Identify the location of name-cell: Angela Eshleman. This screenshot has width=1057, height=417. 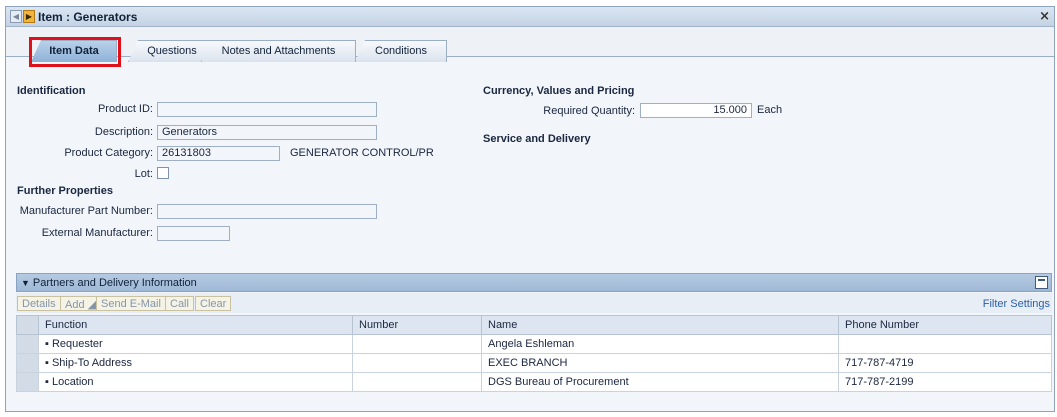
(660, 344).